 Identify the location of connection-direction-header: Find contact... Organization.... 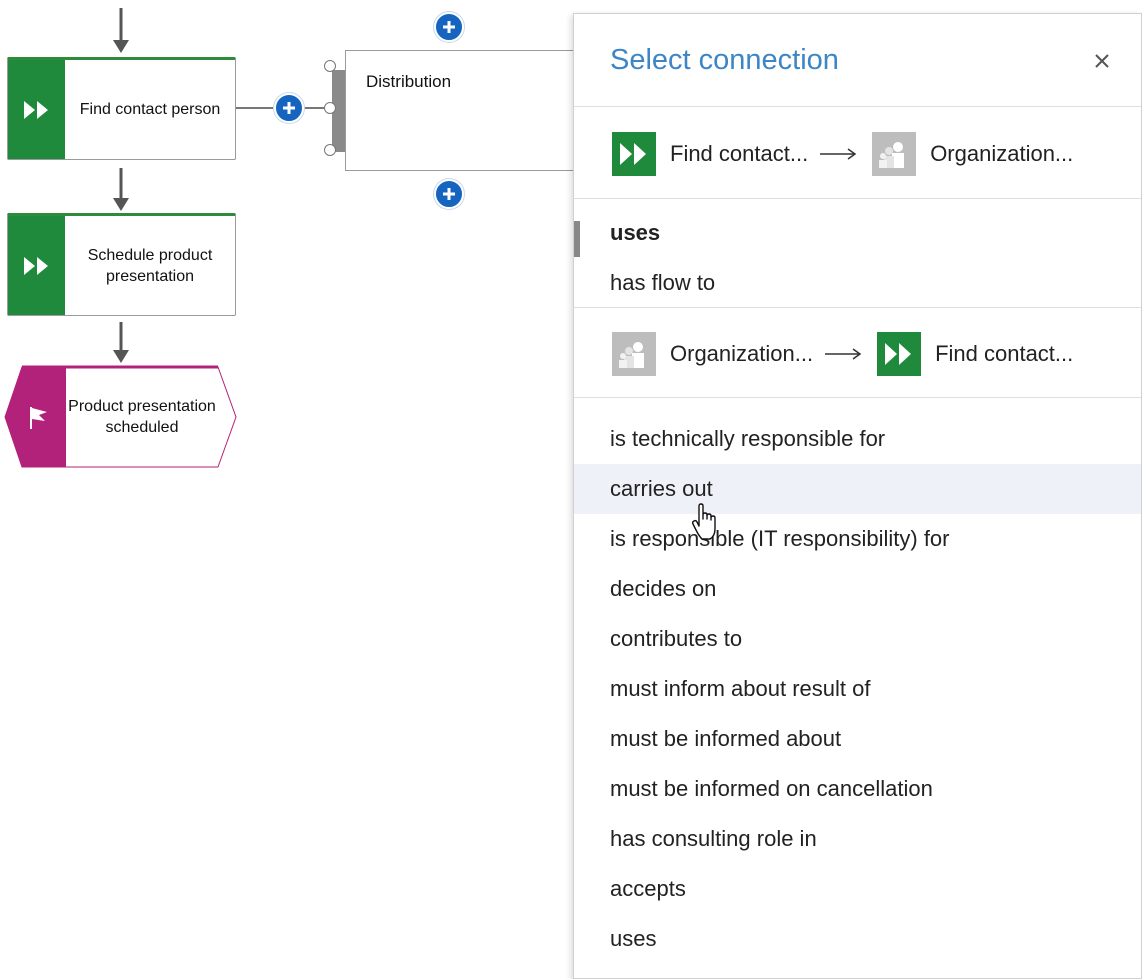
(857, 154).